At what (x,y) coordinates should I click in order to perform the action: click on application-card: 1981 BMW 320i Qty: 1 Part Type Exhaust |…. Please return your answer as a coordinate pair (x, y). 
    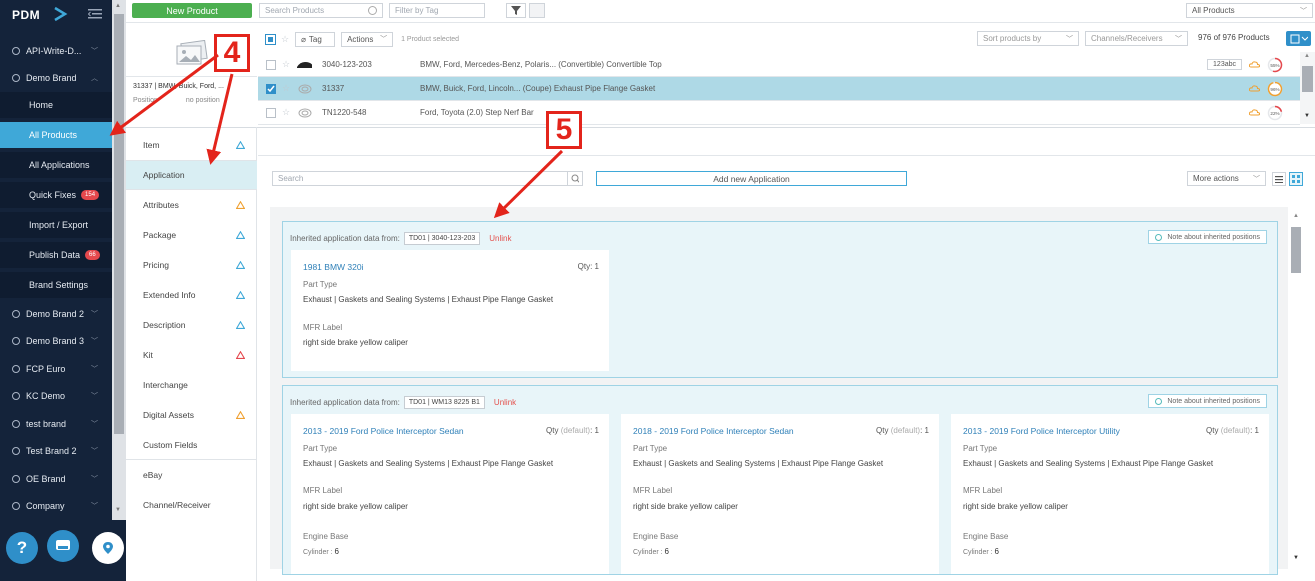
    Looking at the image, I should click on (450, 310).